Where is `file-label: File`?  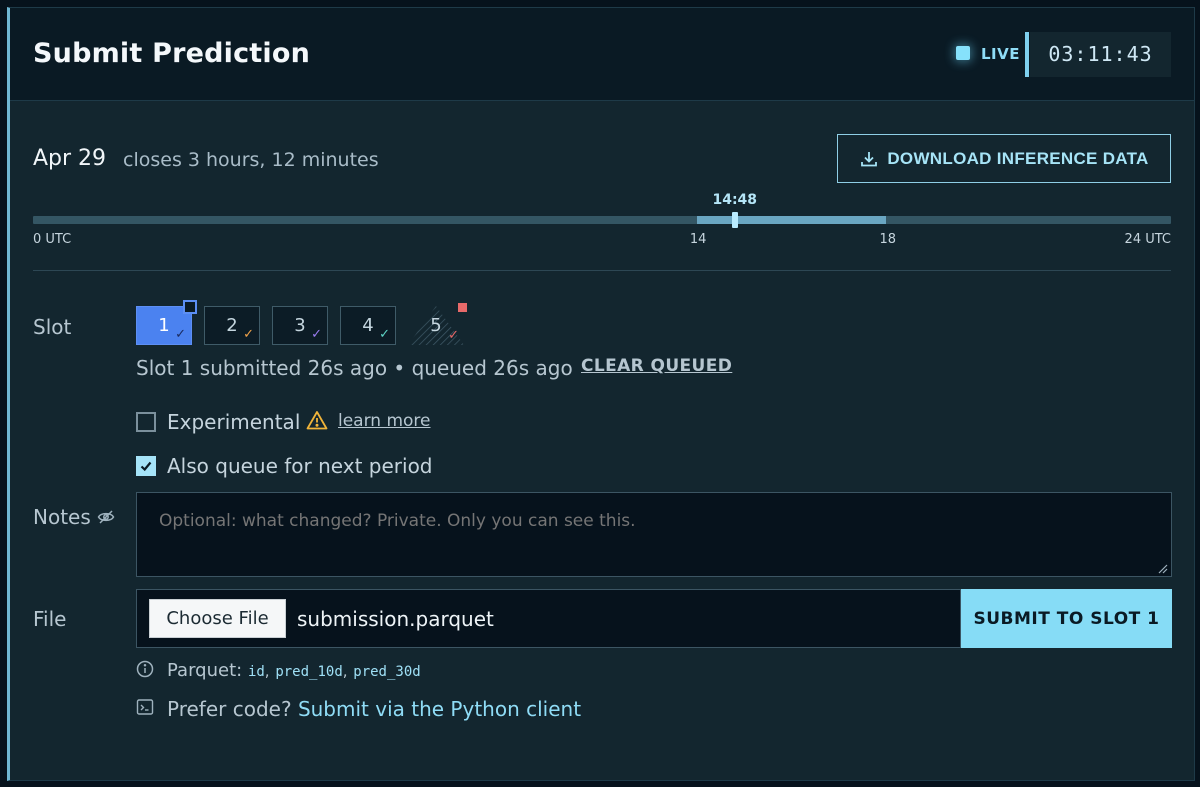
file-label: File is located at coordinates (50, 619).